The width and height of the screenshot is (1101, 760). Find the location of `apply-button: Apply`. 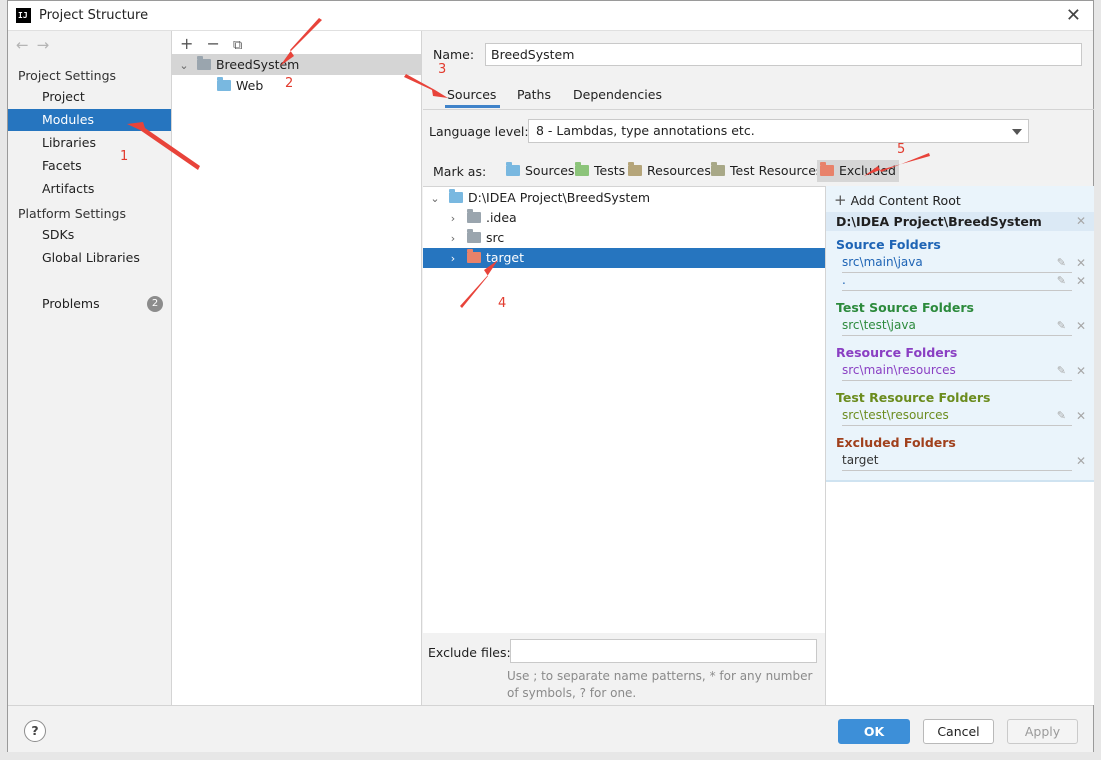

apply-button: Apply is located at coordinates (1042, 731).